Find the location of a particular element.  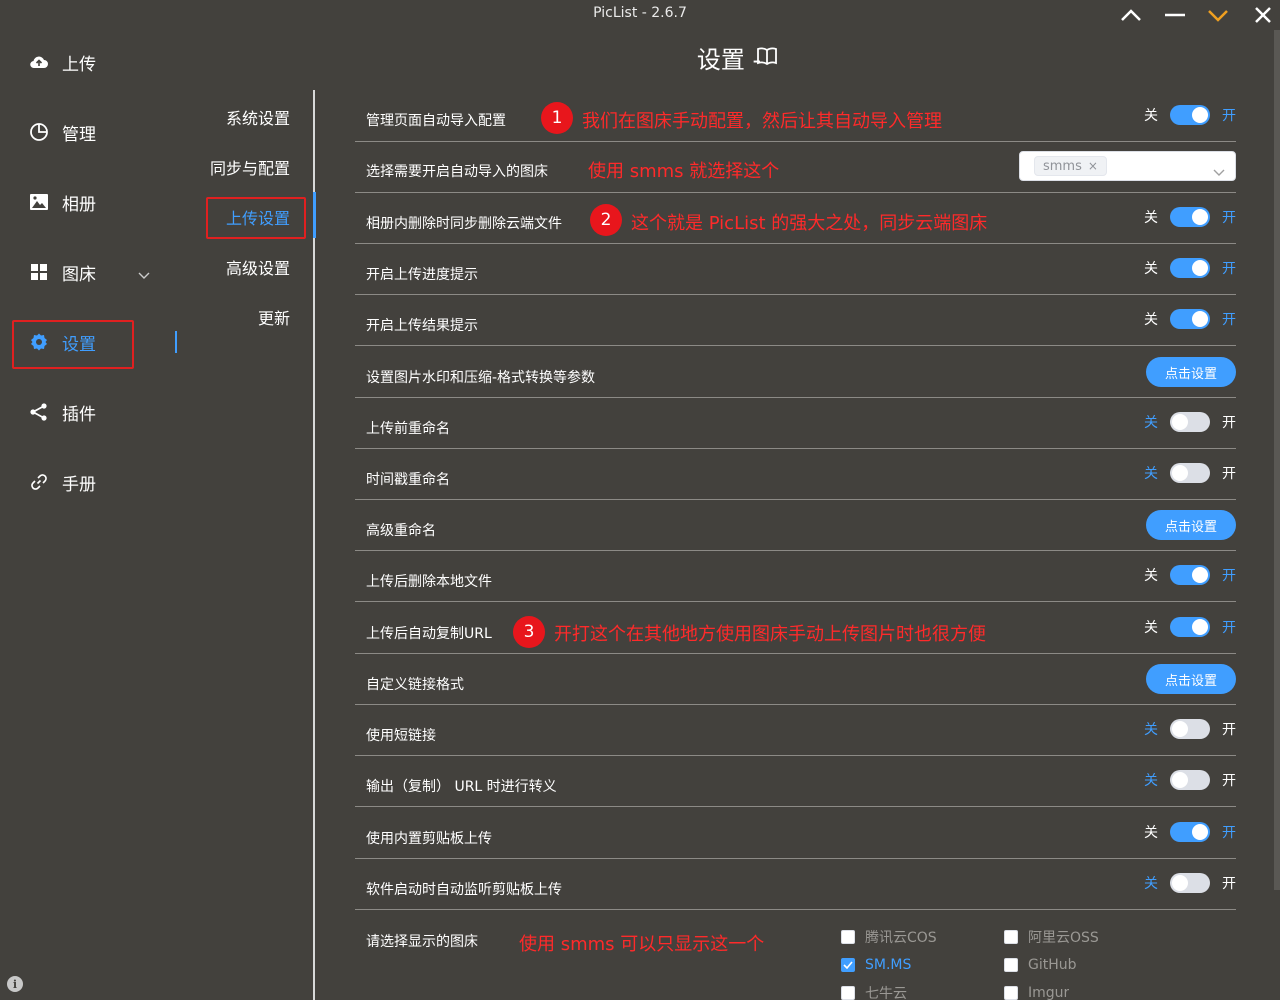

link-format-button: 点击设置 is located at coordinates (1191, 679).